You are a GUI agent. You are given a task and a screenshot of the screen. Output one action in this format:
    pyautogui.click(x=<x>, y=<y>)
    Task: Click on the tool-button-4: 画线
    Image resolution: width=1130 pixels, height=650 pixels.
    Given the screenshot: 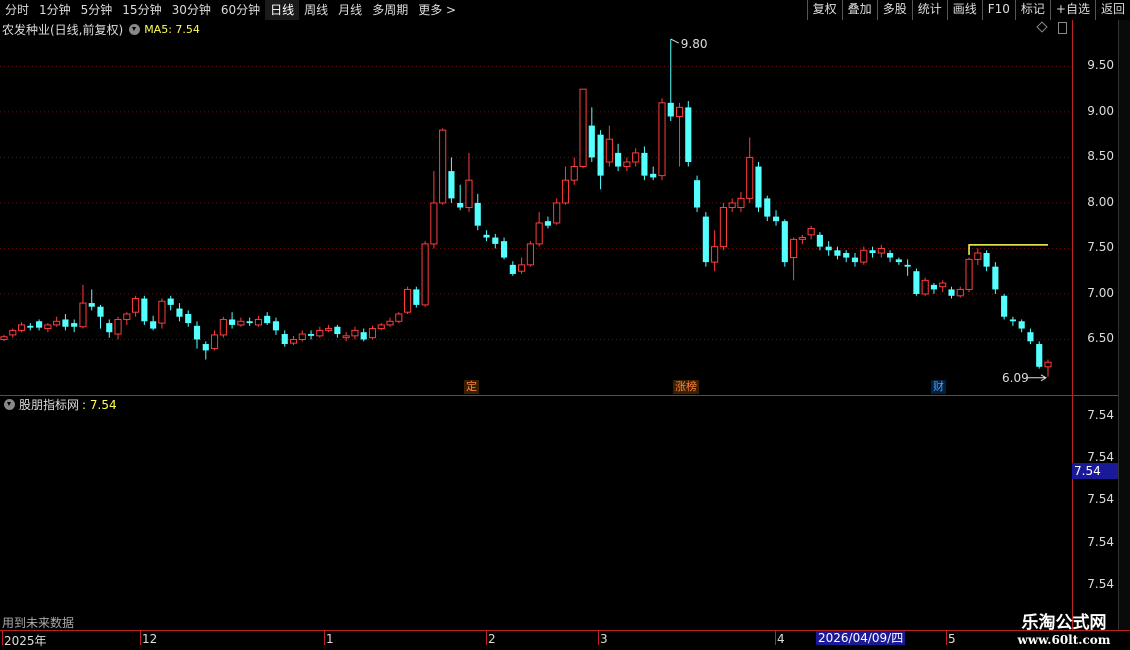 What is the action you would take?
    pyautogui.click(x=964, y=10)
    